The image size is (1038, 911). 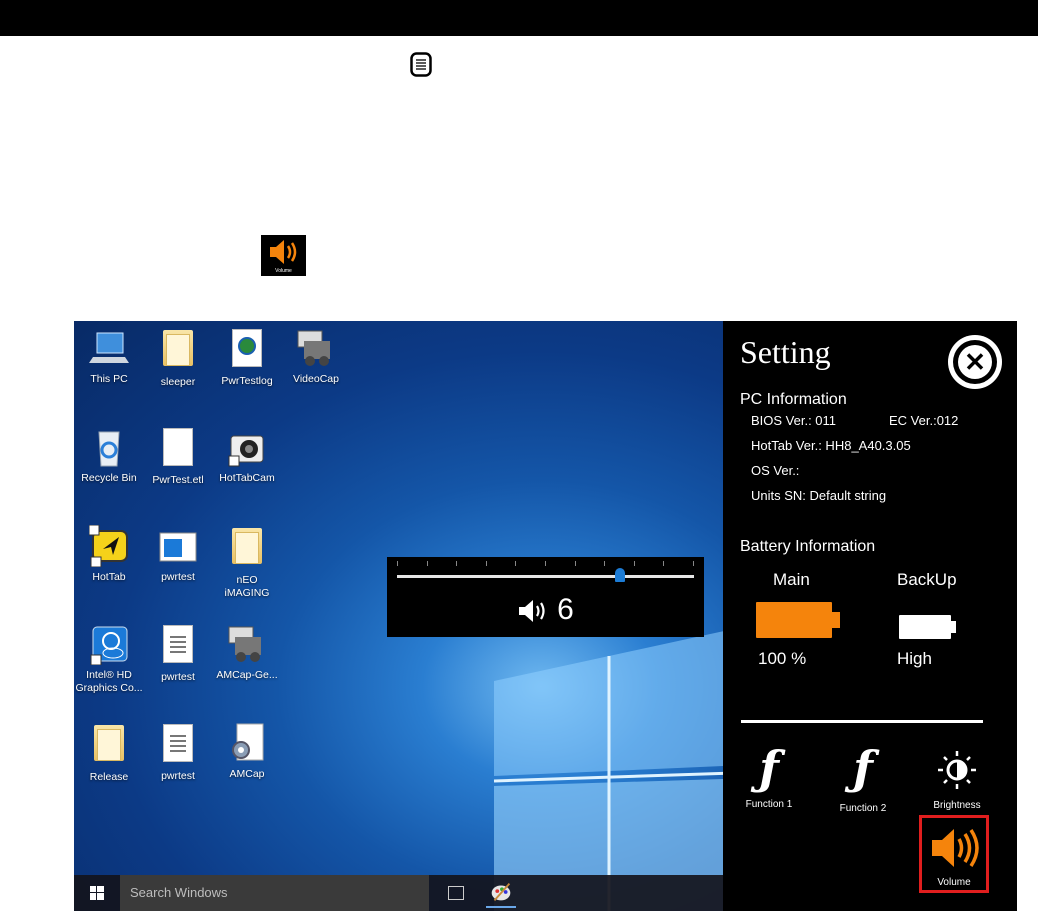 What do you see at coordinates (109, 777) in the screenshot?
I see `desktop-icon-label: Release` at bounding box center [109, 777].